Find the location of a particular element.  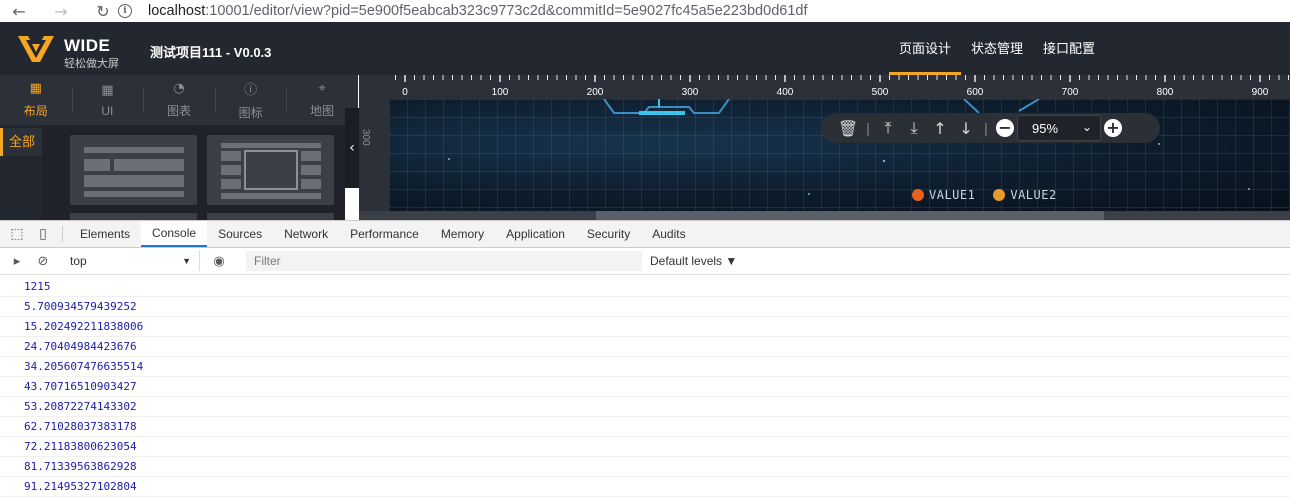

clear-console-icon: ⊘ is located at coordinates (43, 261).